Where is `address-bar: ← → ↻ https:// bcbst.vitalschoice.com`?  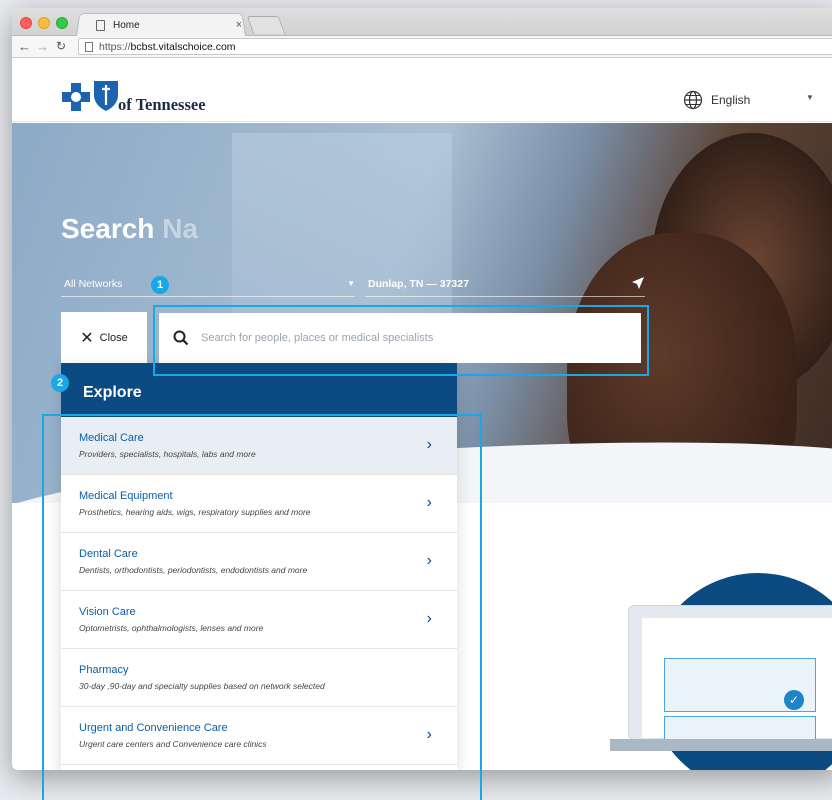
address-bar: ← → ↻ https:// bcbst.vitalschoice.com is located at coordinates (422, 47).